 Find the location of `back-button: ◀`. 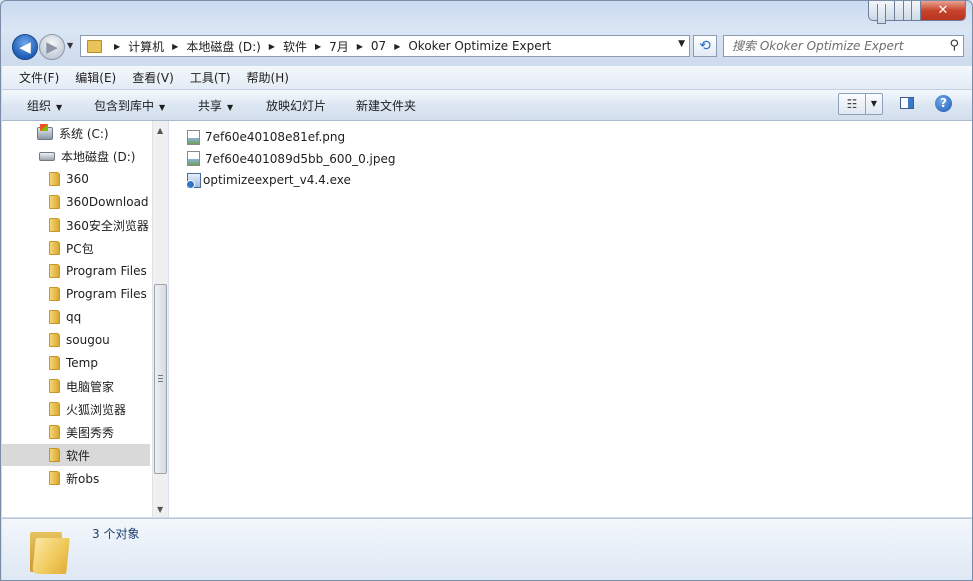

back-button: ◀ is located at coordinates (25, 47).